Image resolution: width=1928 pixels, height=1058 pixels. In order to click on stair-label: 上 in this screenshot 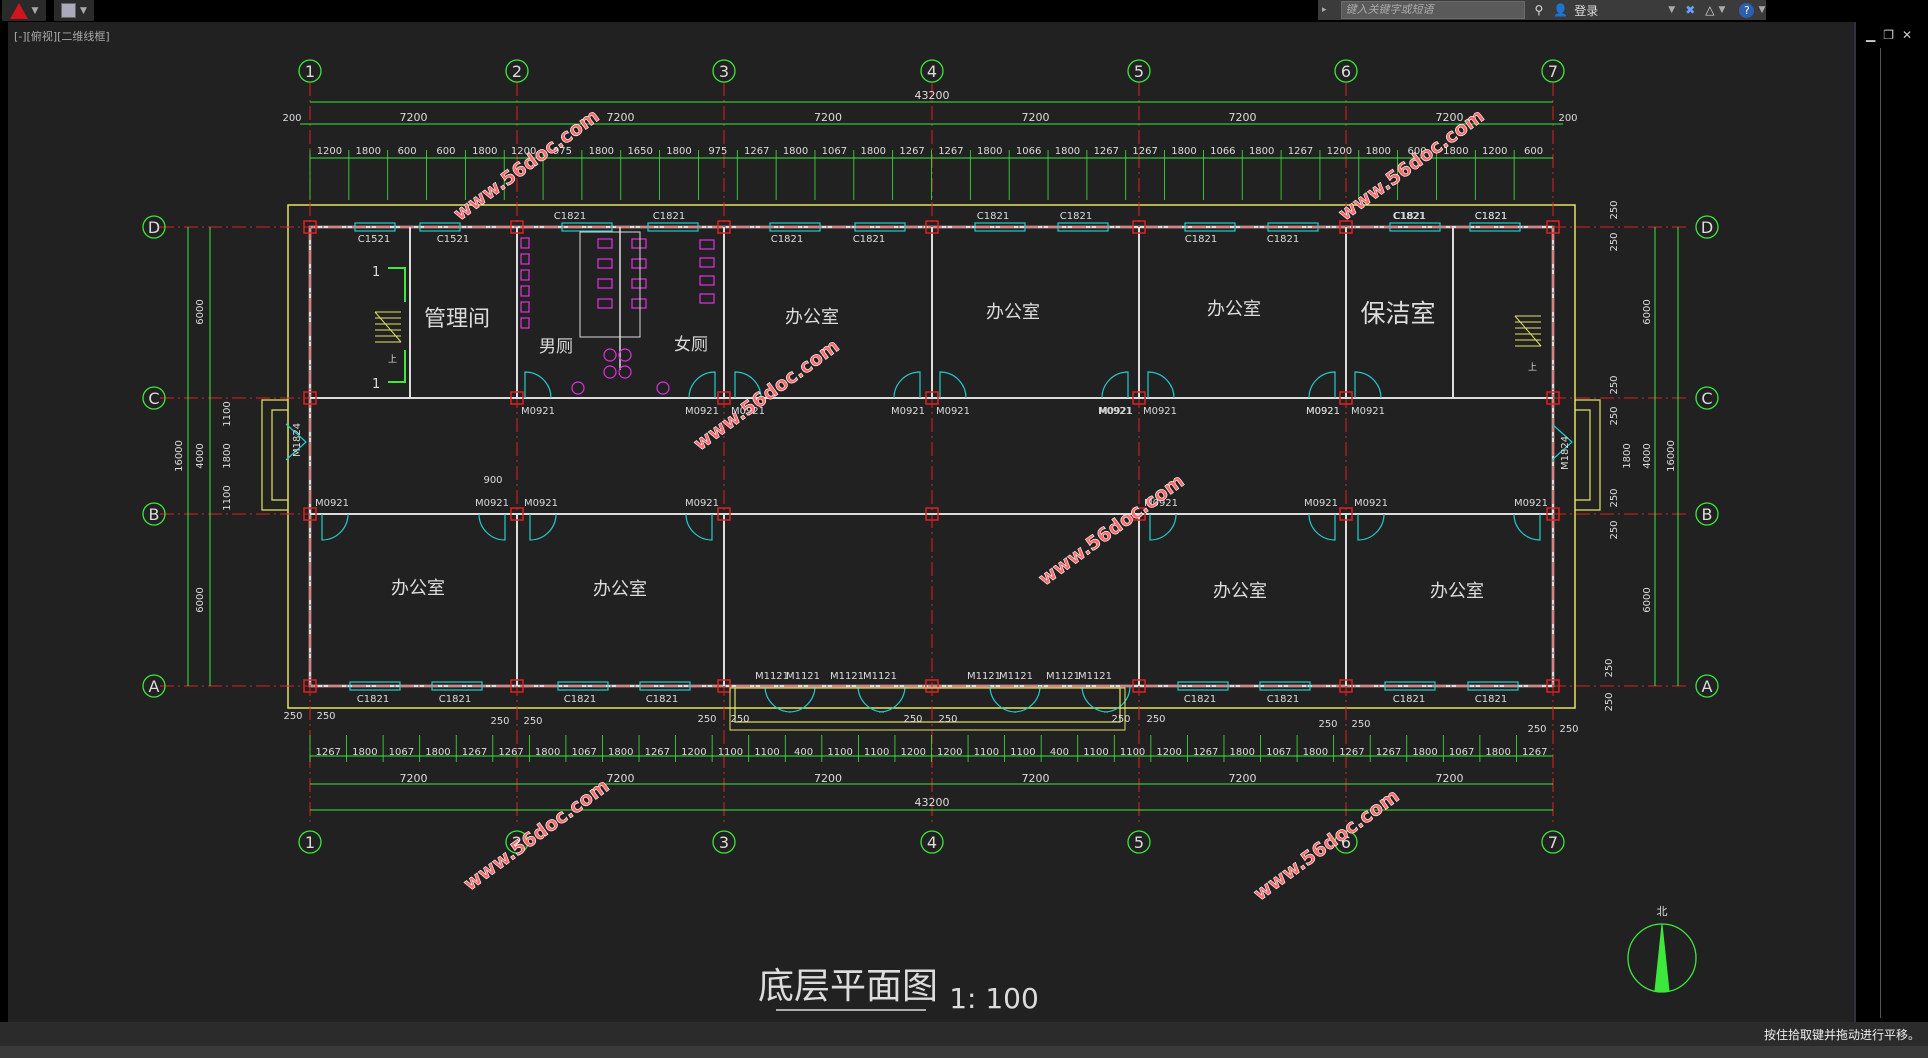, I will do `click(392, 359)`.